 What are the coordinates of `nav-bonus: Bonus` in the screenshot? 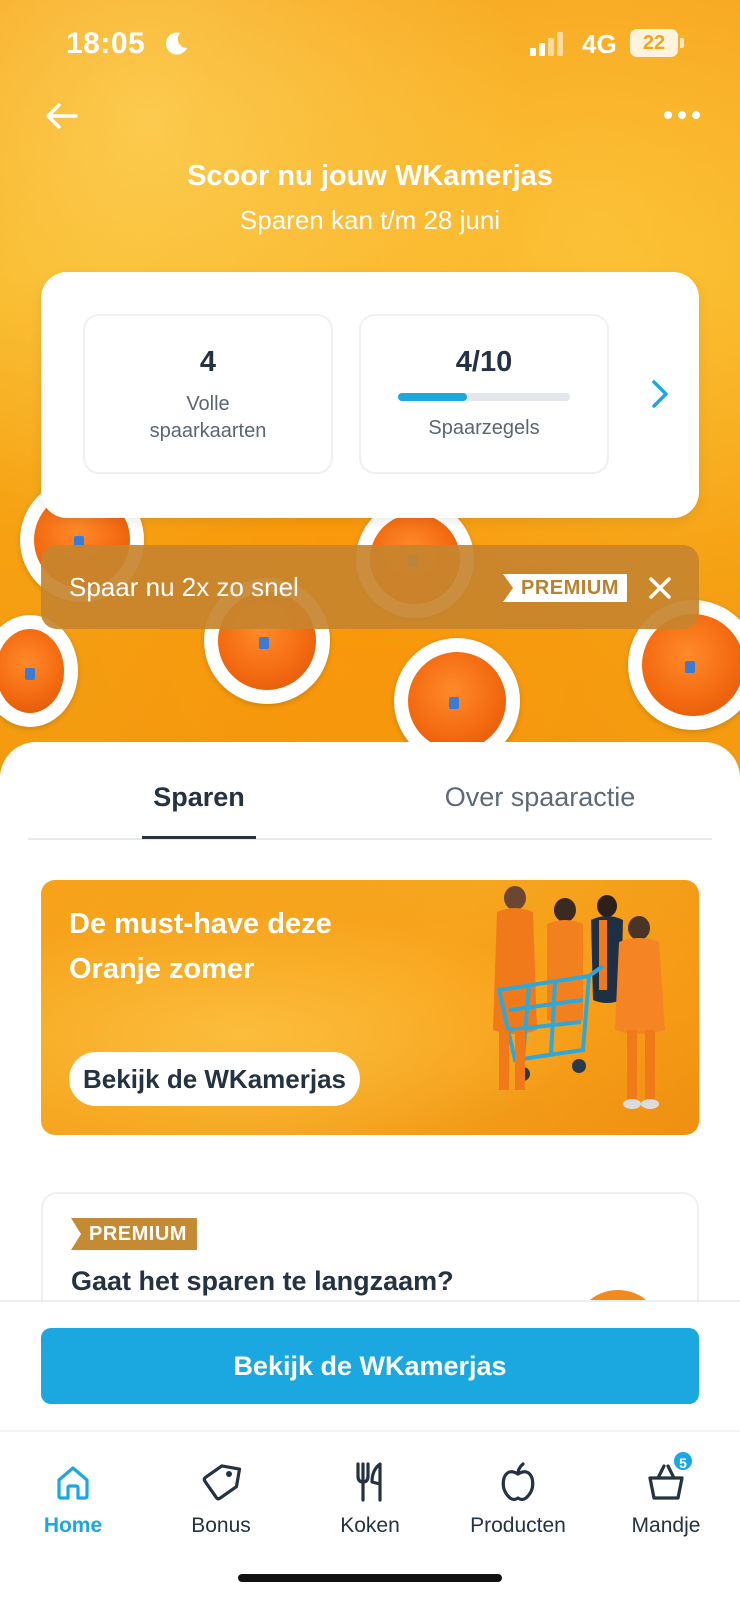 It's located at (221, 1499).